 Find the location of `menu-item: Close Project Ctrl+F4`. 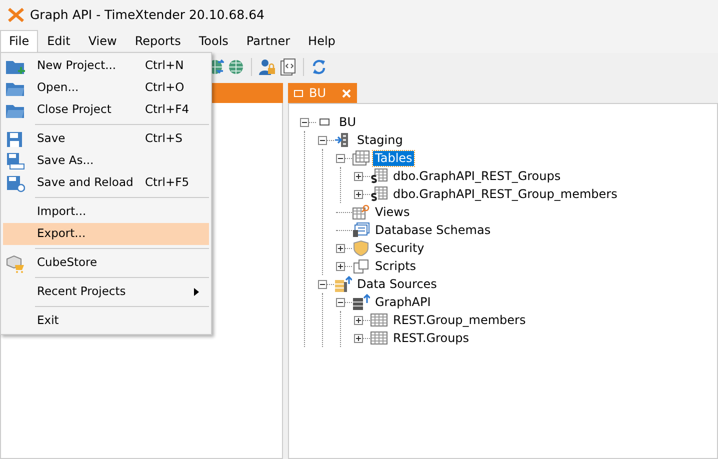

menu-item: Close Project Ctrl+F4 is located at coordinates (106, 110).